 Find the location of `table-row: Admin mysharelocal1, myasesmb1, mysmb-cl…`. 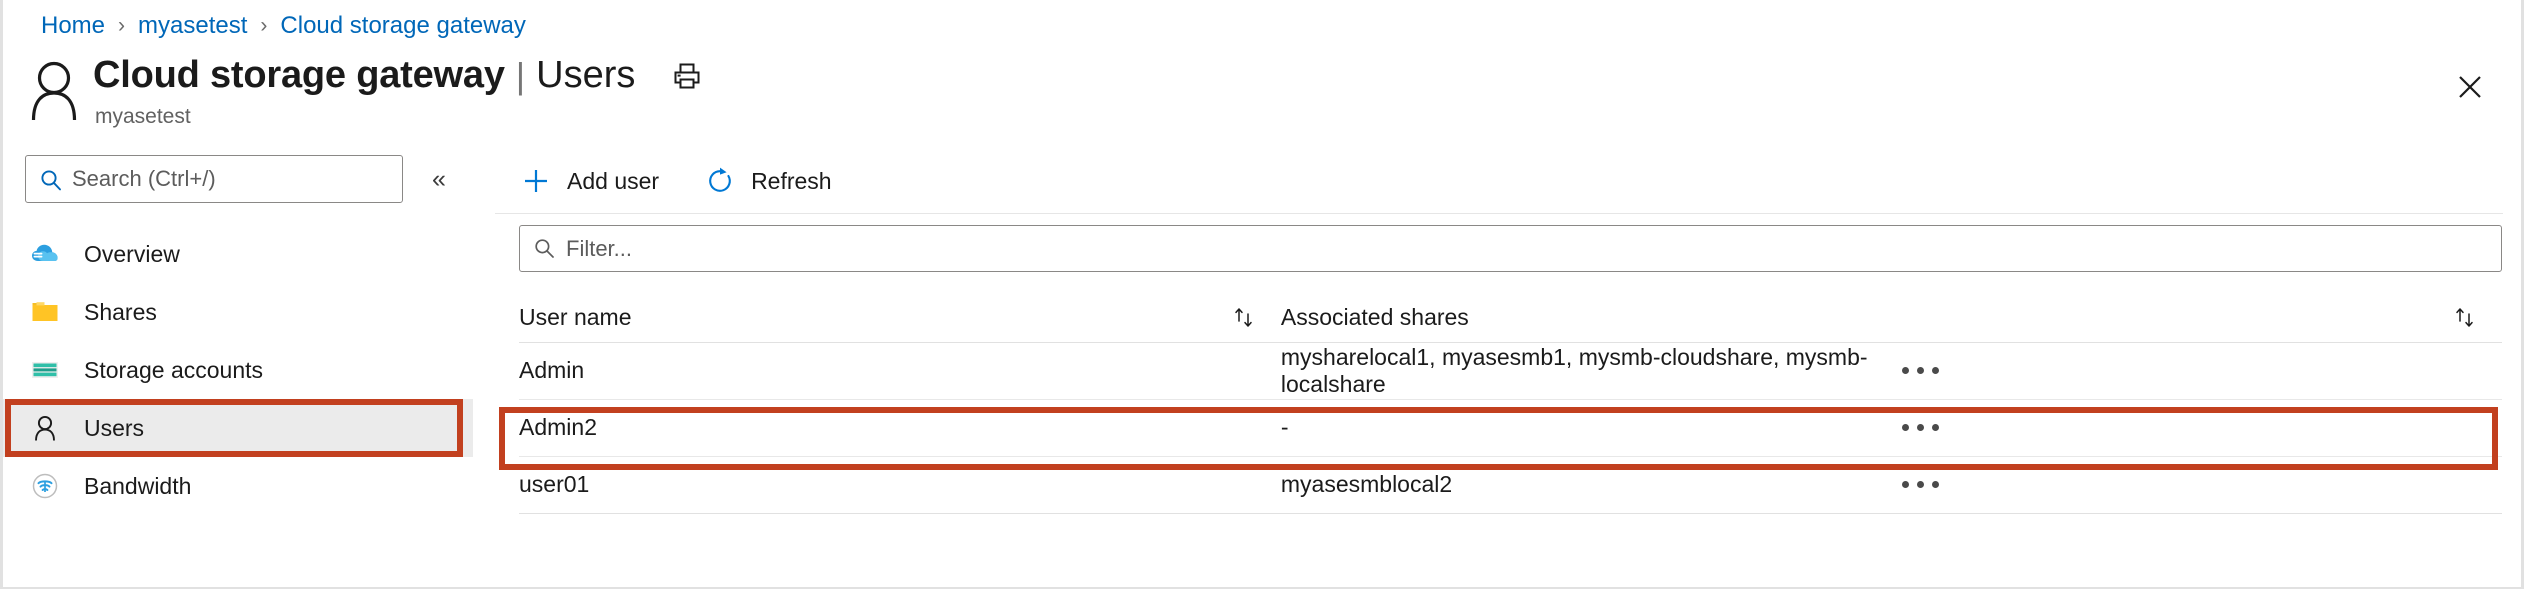

table-row: Admin mysharelocal1, myasesmb1, mysmb-cl… is located at coordinates (1510, 371).